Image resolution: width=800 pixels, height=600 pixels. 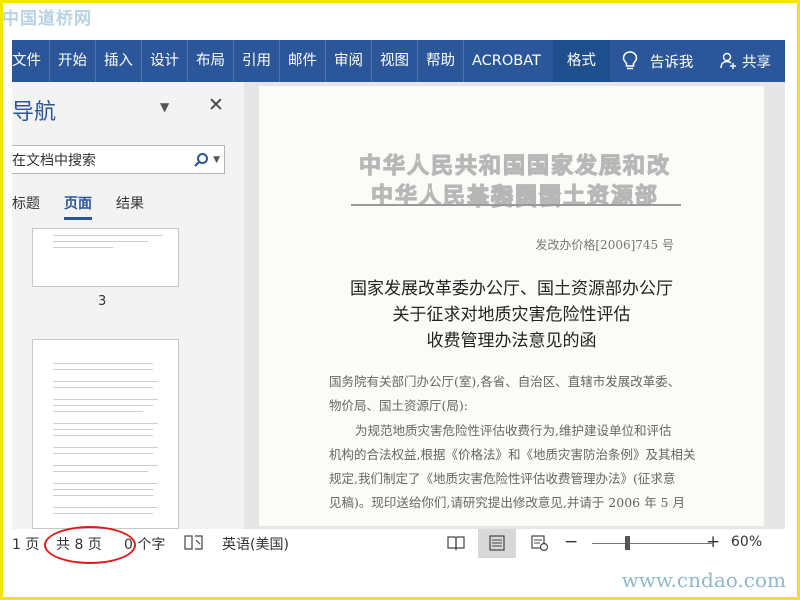 I want to click on web-layout-icon, so click(x=540, y=543).